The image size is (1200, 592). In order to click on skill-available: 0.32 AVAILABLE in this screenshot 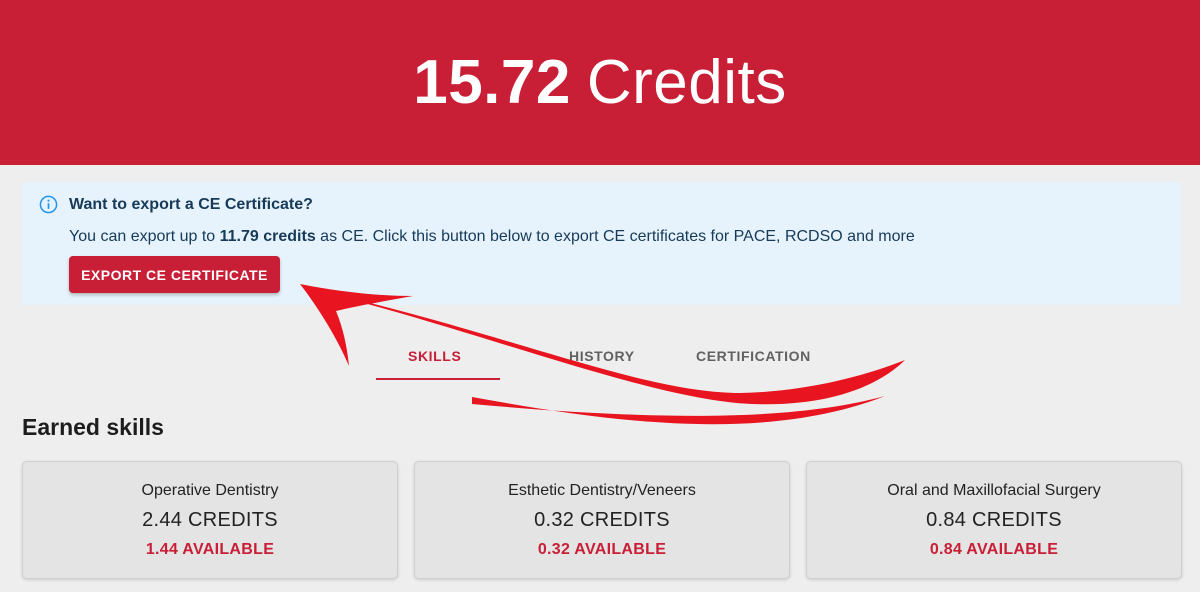, I will do `click(602, 549)`.